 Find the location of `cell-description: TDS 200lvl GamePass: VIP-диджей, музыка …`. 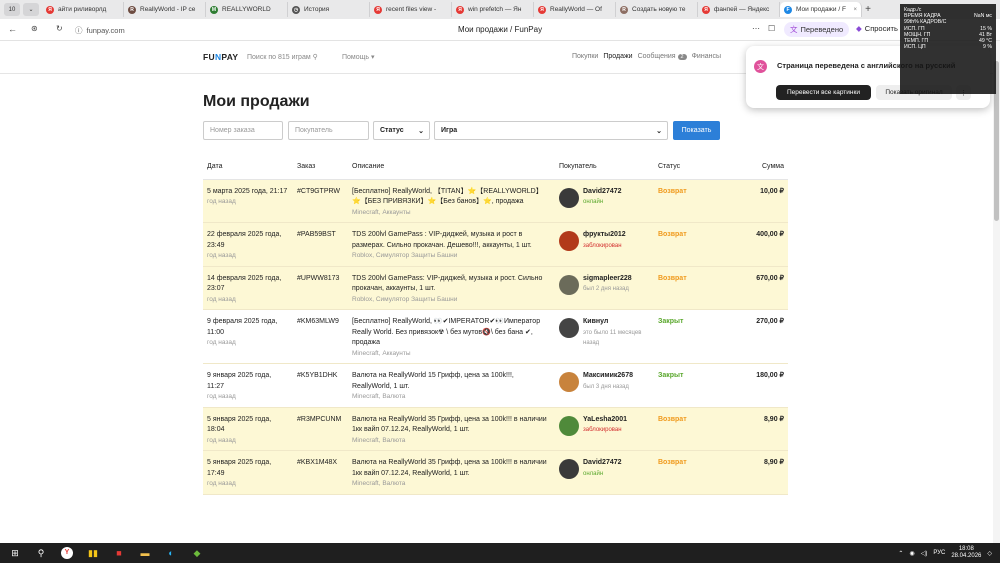

cell-description: TDS 200lvl GamePass: VIP-диджей, музыка … is located at coordinates (451, 288).